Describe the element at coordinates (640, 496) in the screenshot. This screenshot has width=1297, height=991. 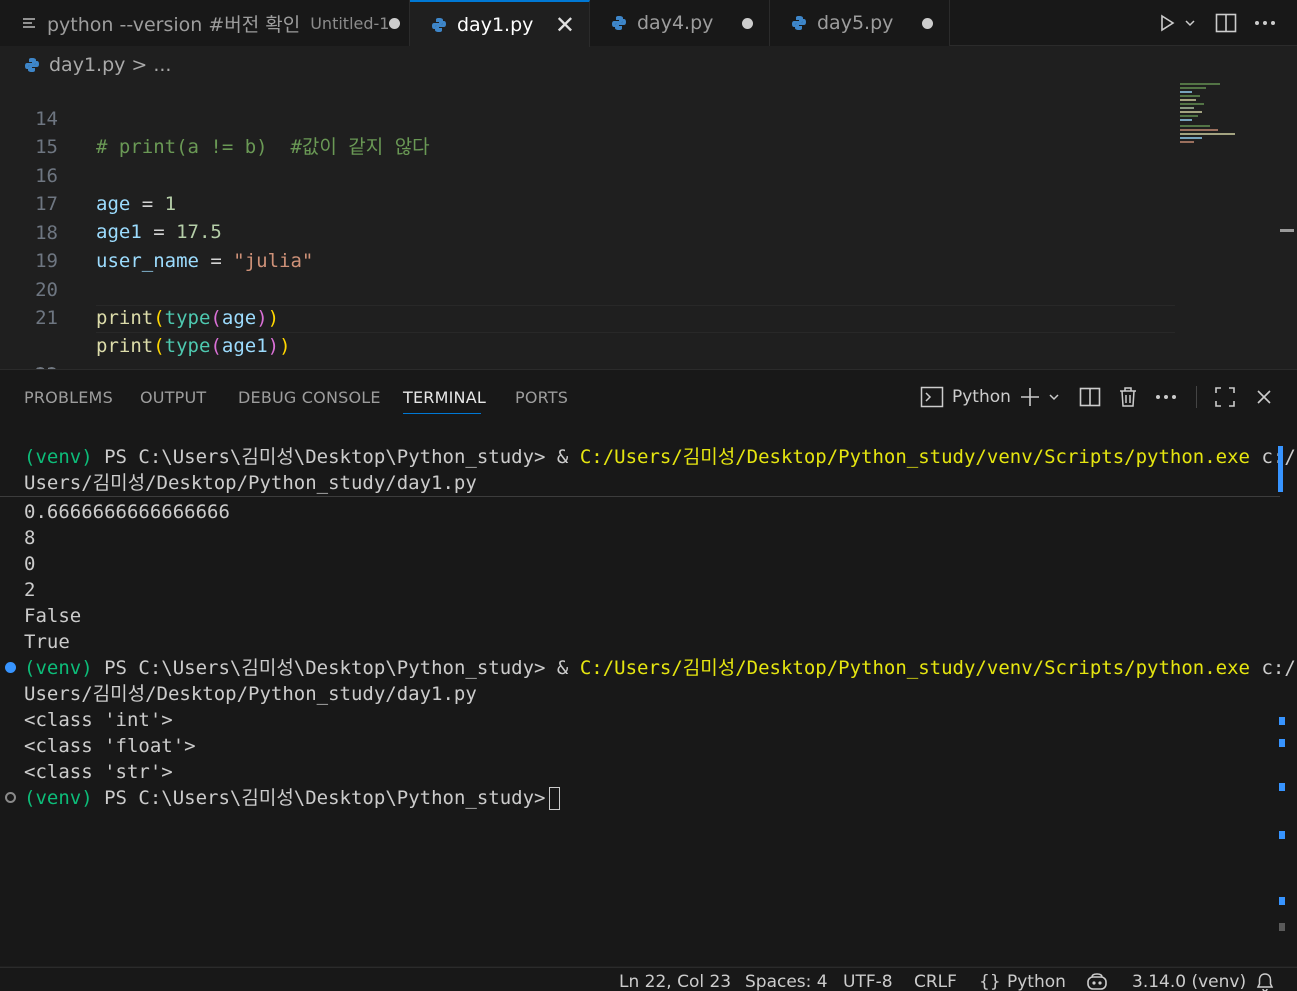
I see `command-separator` at that location.